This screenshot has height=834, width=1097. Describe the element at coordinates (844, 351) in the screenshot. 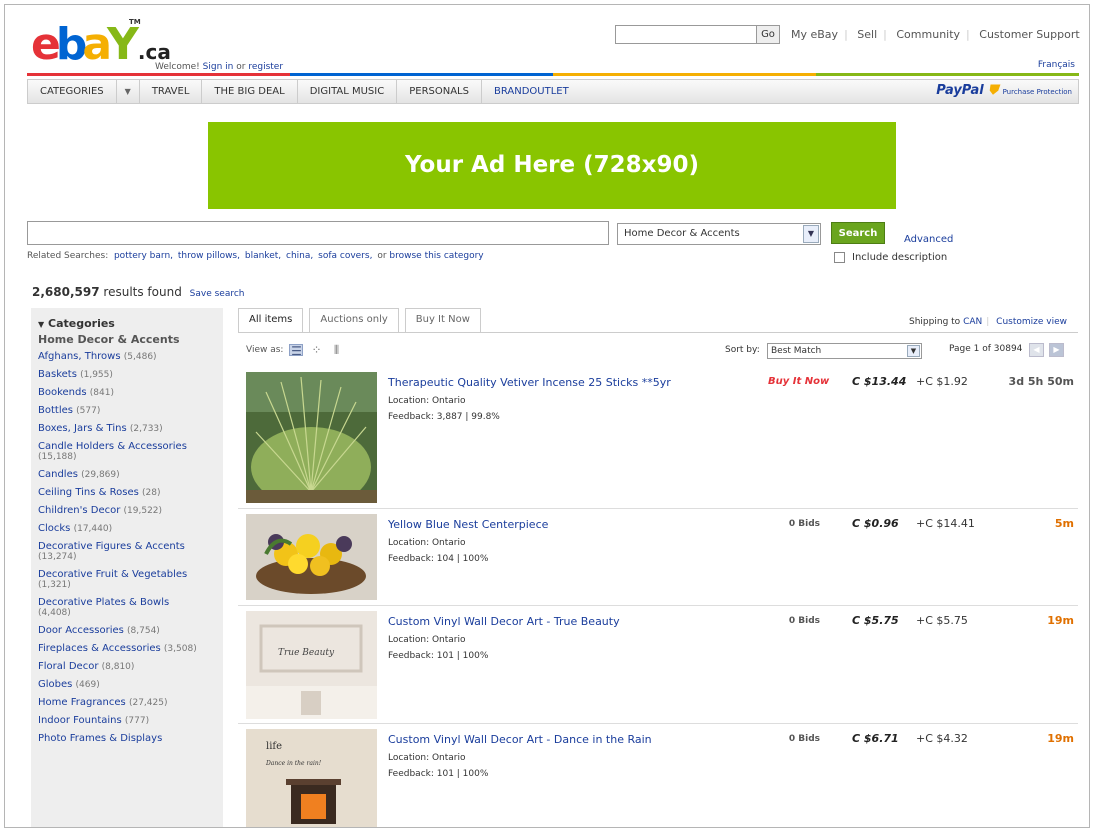

I see `sort-select: Best Match ▼` at that location.